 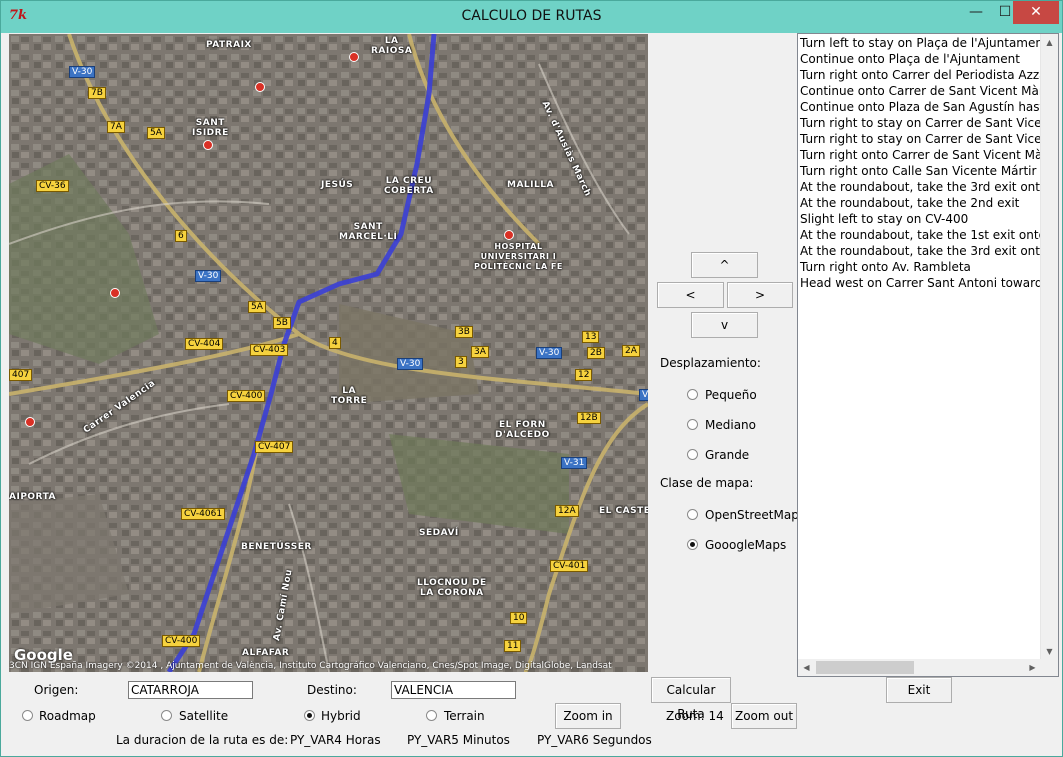 I want to click on road-shield: 3B, so click(x=464, y=332).